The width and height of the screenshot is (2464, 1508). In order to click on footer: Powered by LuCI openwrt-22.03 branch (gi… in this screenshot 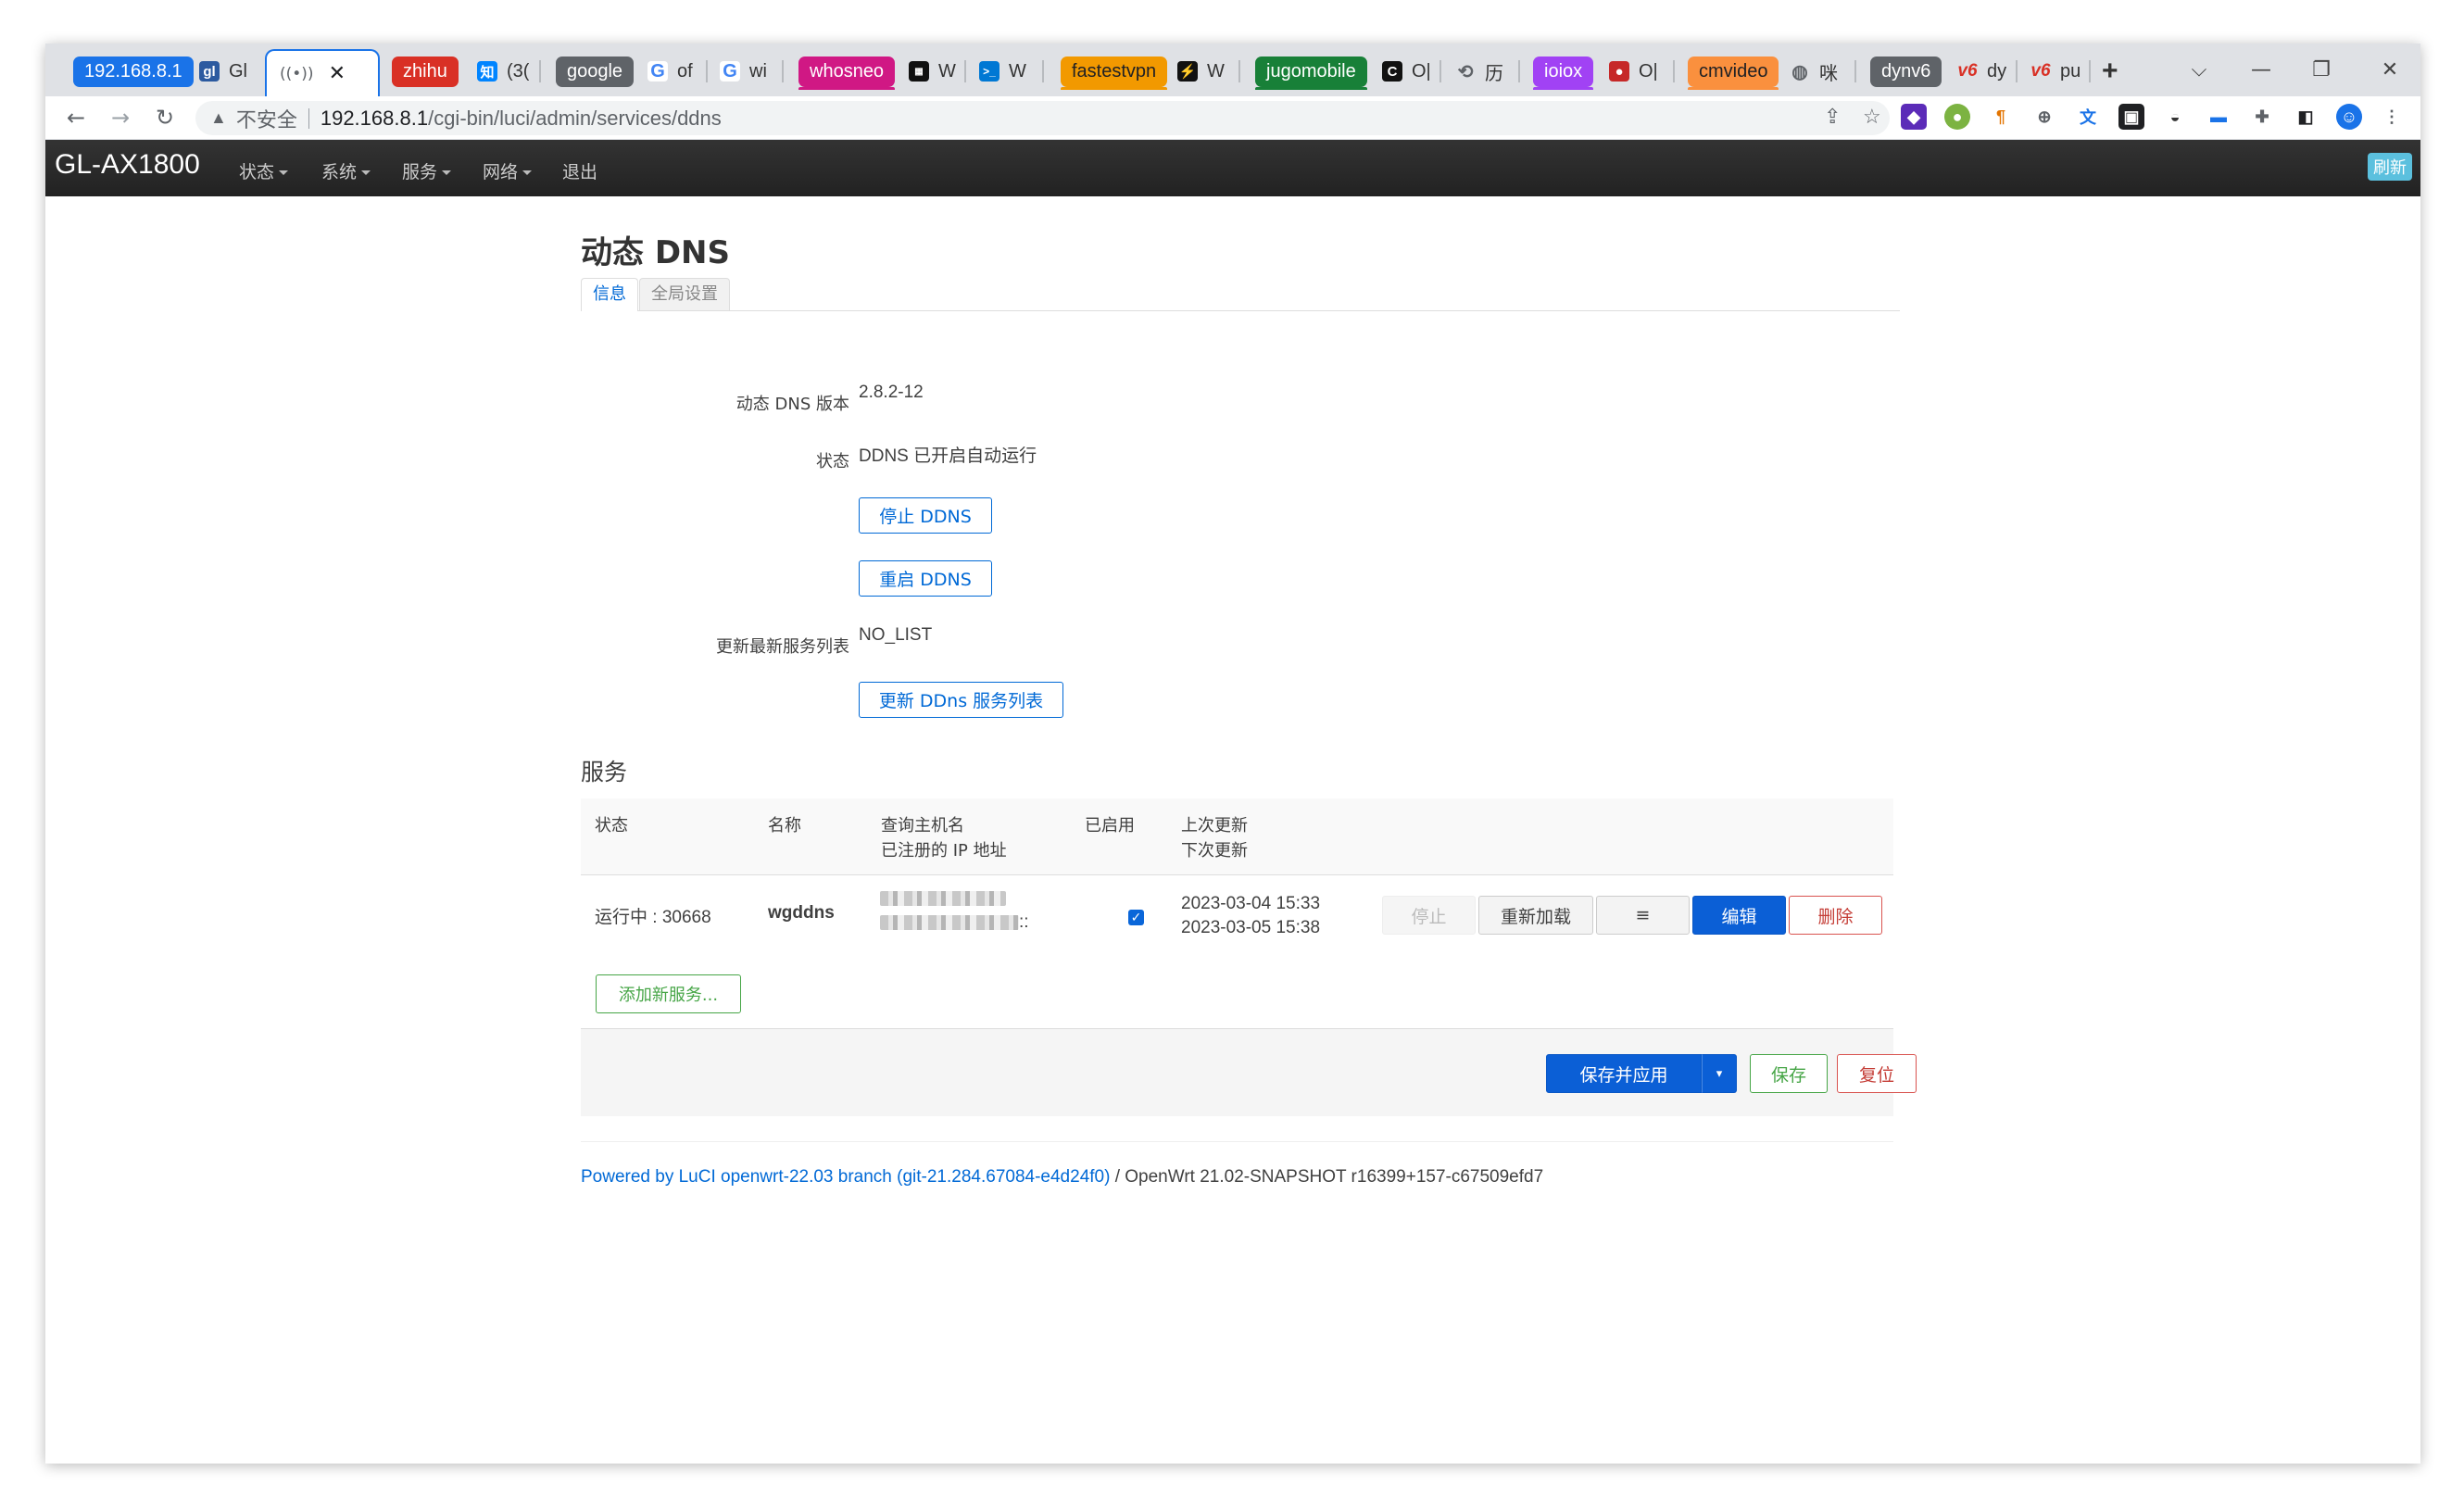, I will do `click(1062, 1177)`.